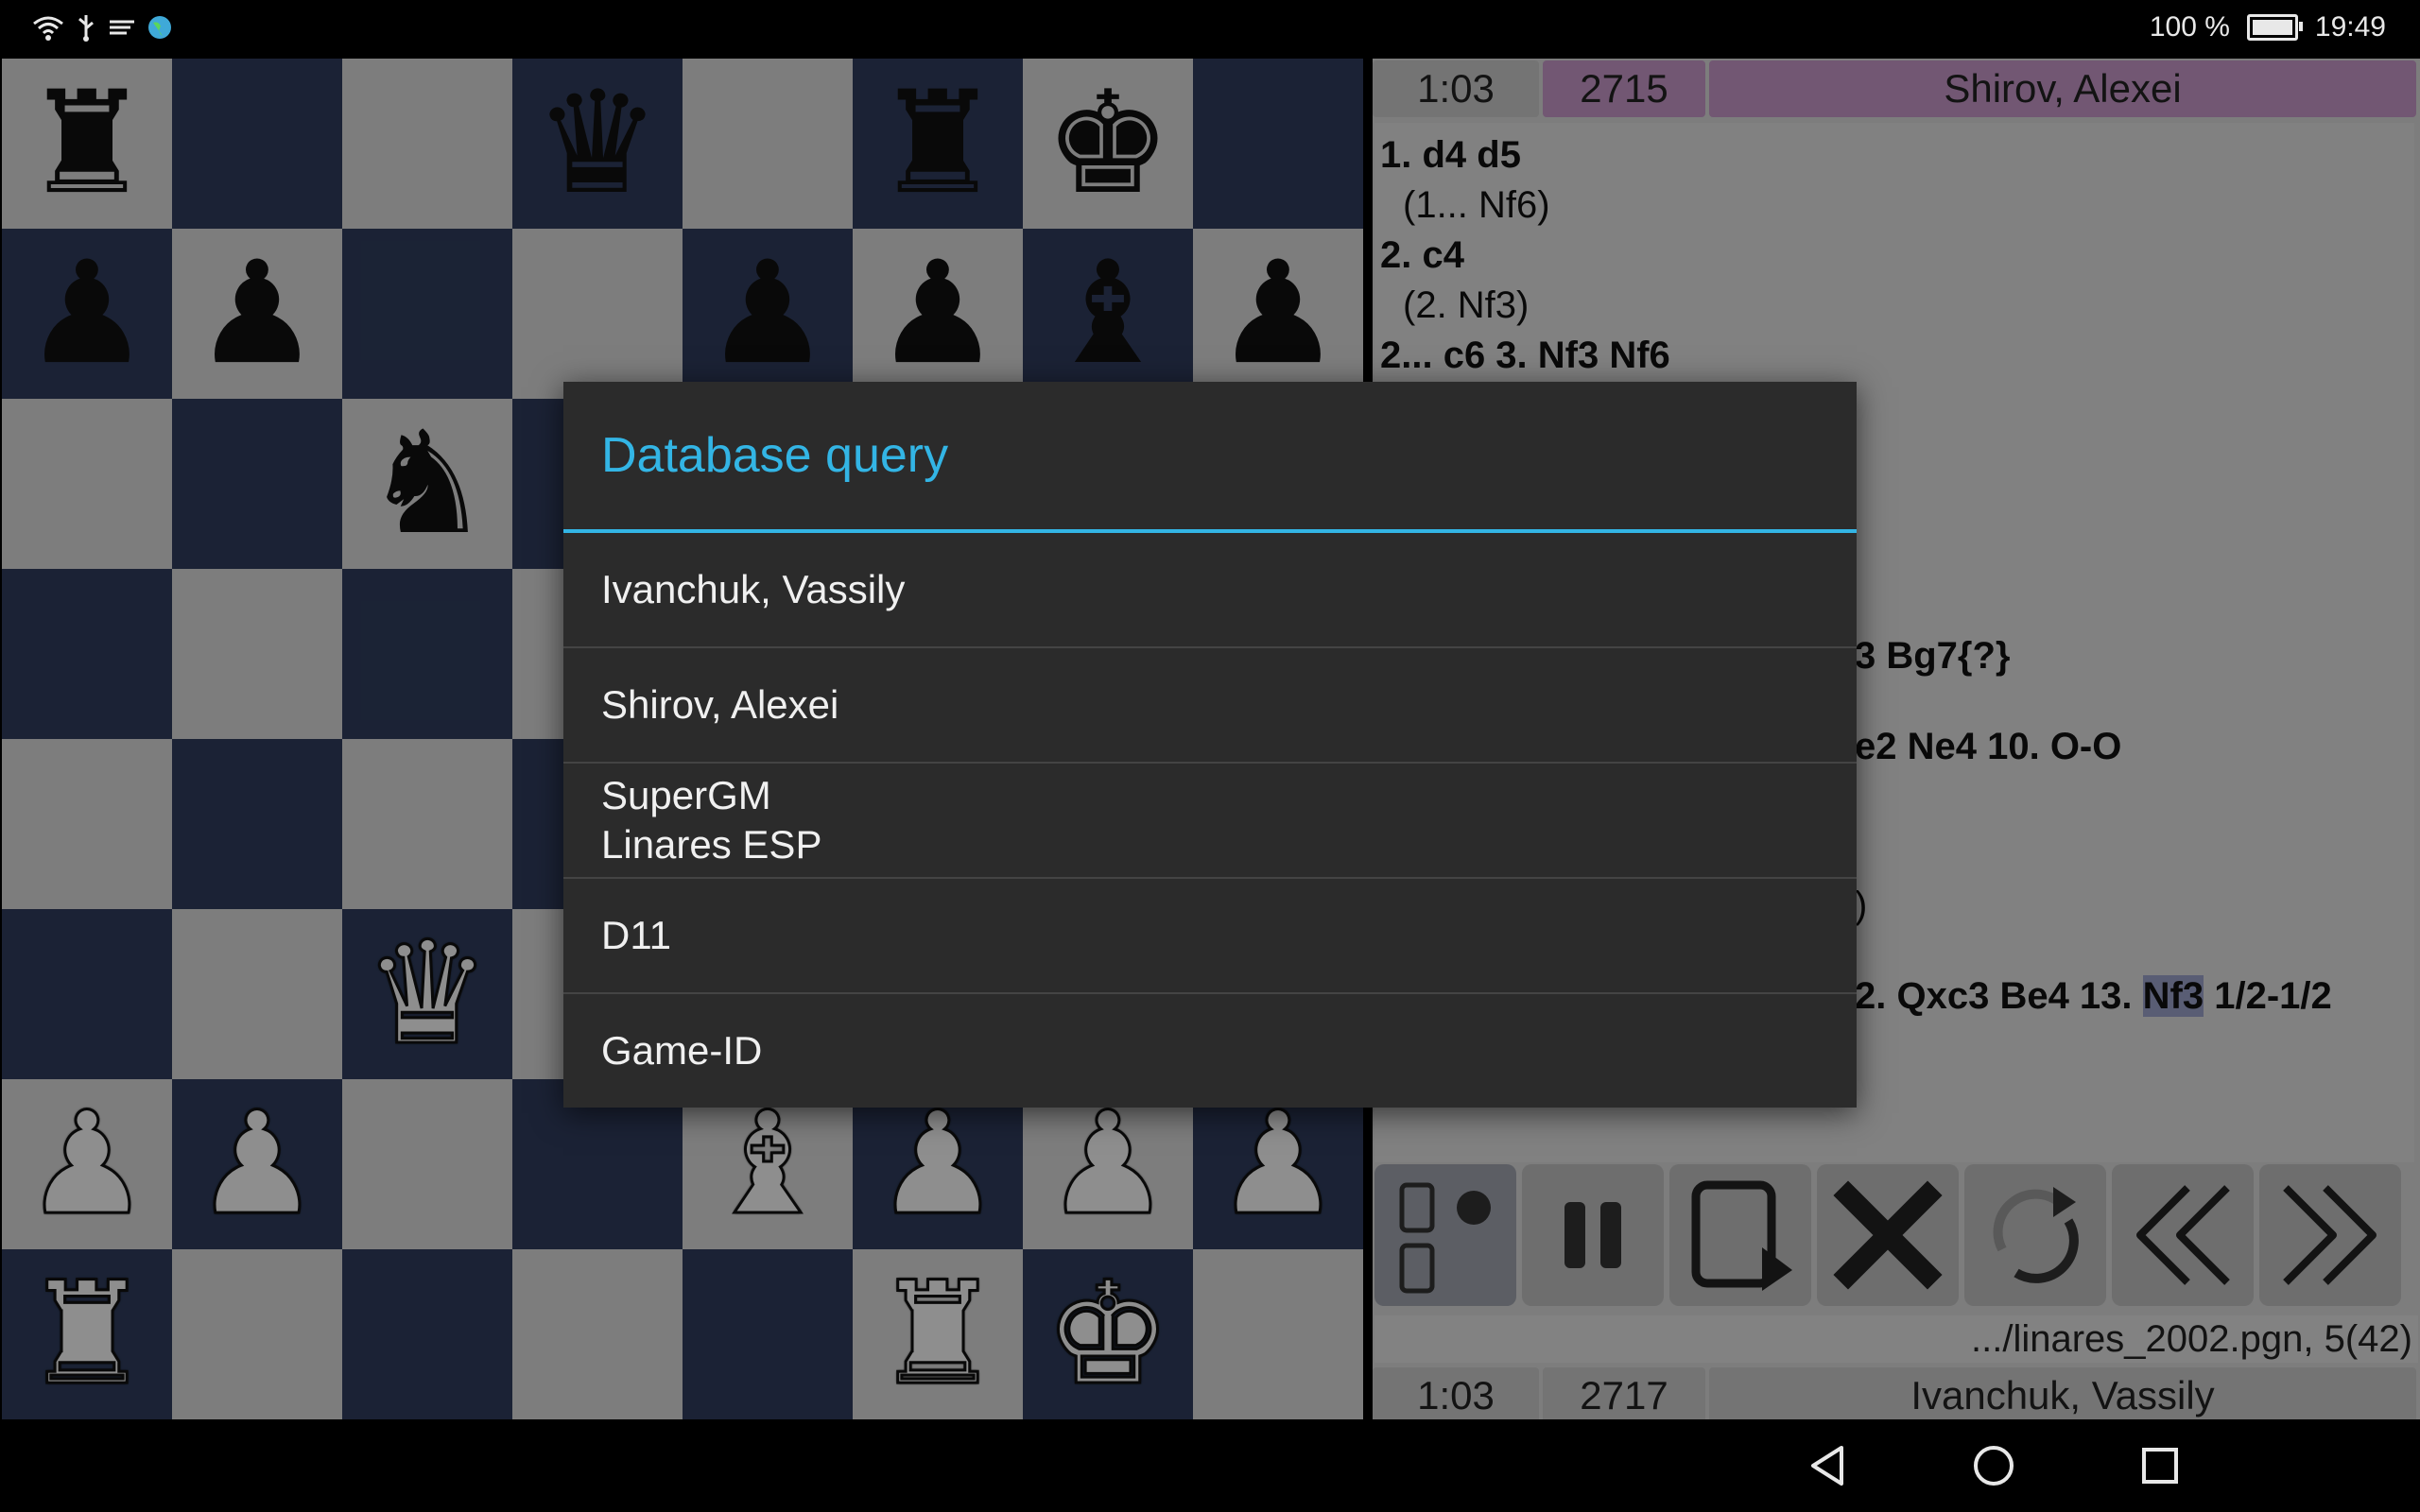 This screenshot has height=1512, width=2420. What do you see at coordinates (682, 1050) in the screenshot?
I see `option-label: Game-ID` at bounding box center [682, 1050].